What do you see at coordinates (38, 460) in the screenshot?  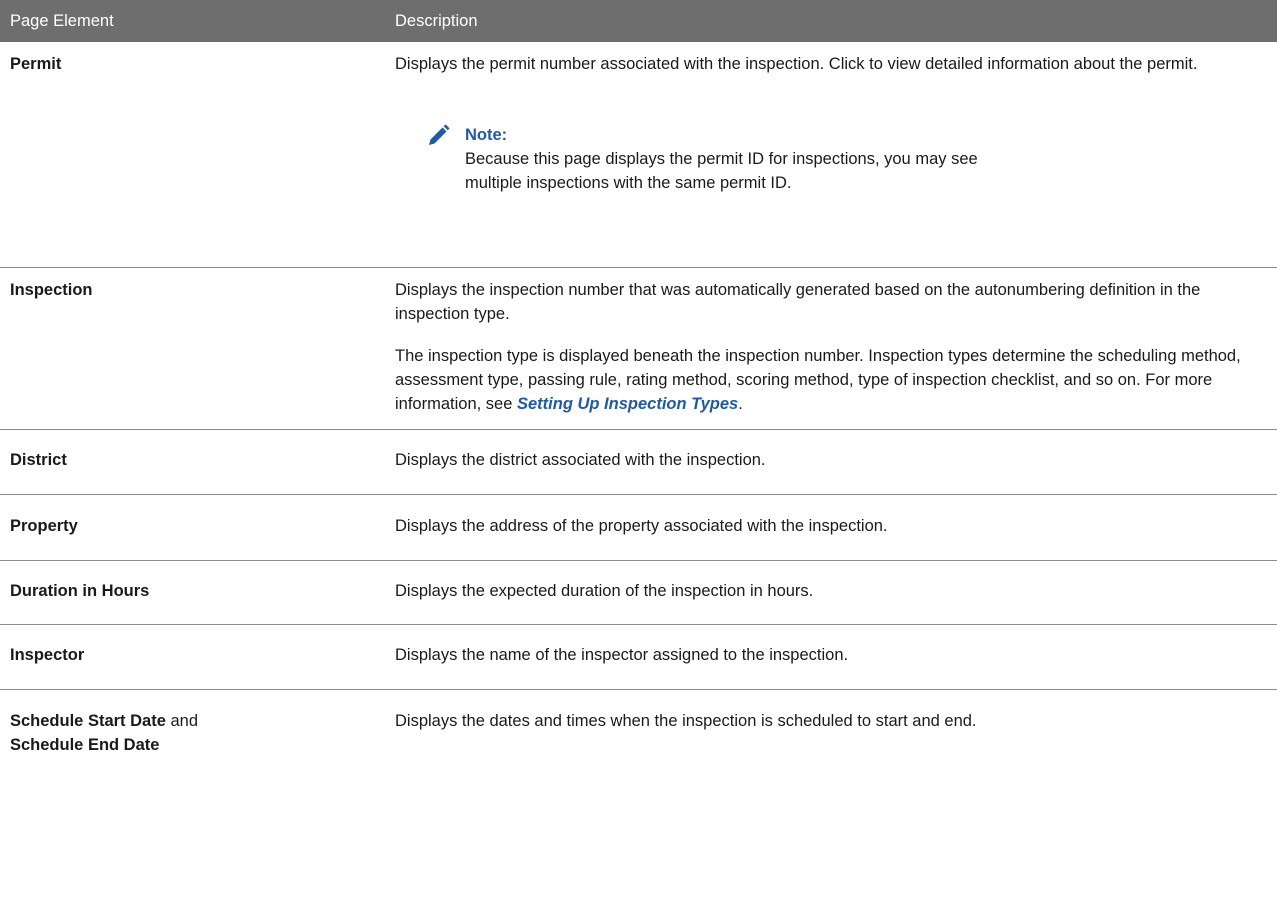 I see `element-district: District` at bounding box center [38, 460].